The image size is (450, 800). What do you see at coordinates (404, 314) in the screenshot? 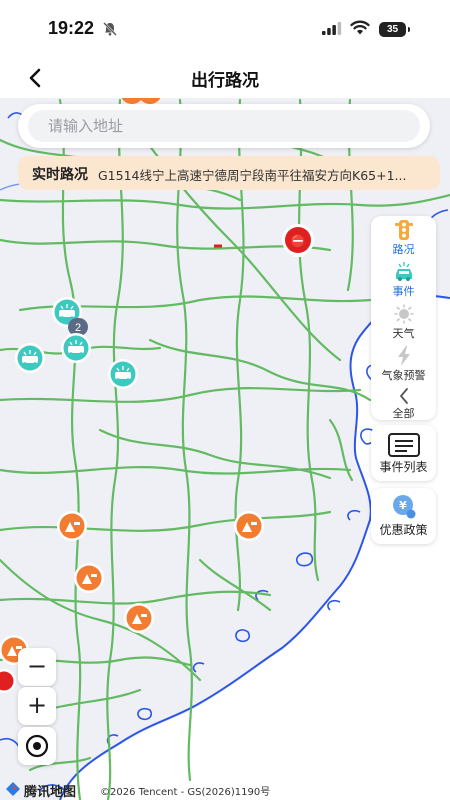
I see `sun-icon` at bounding box center [404, 314].